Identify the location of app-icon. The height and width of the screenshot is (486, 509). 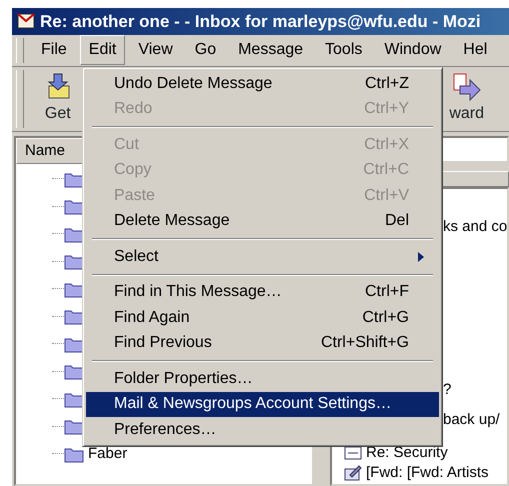
(26, 21).